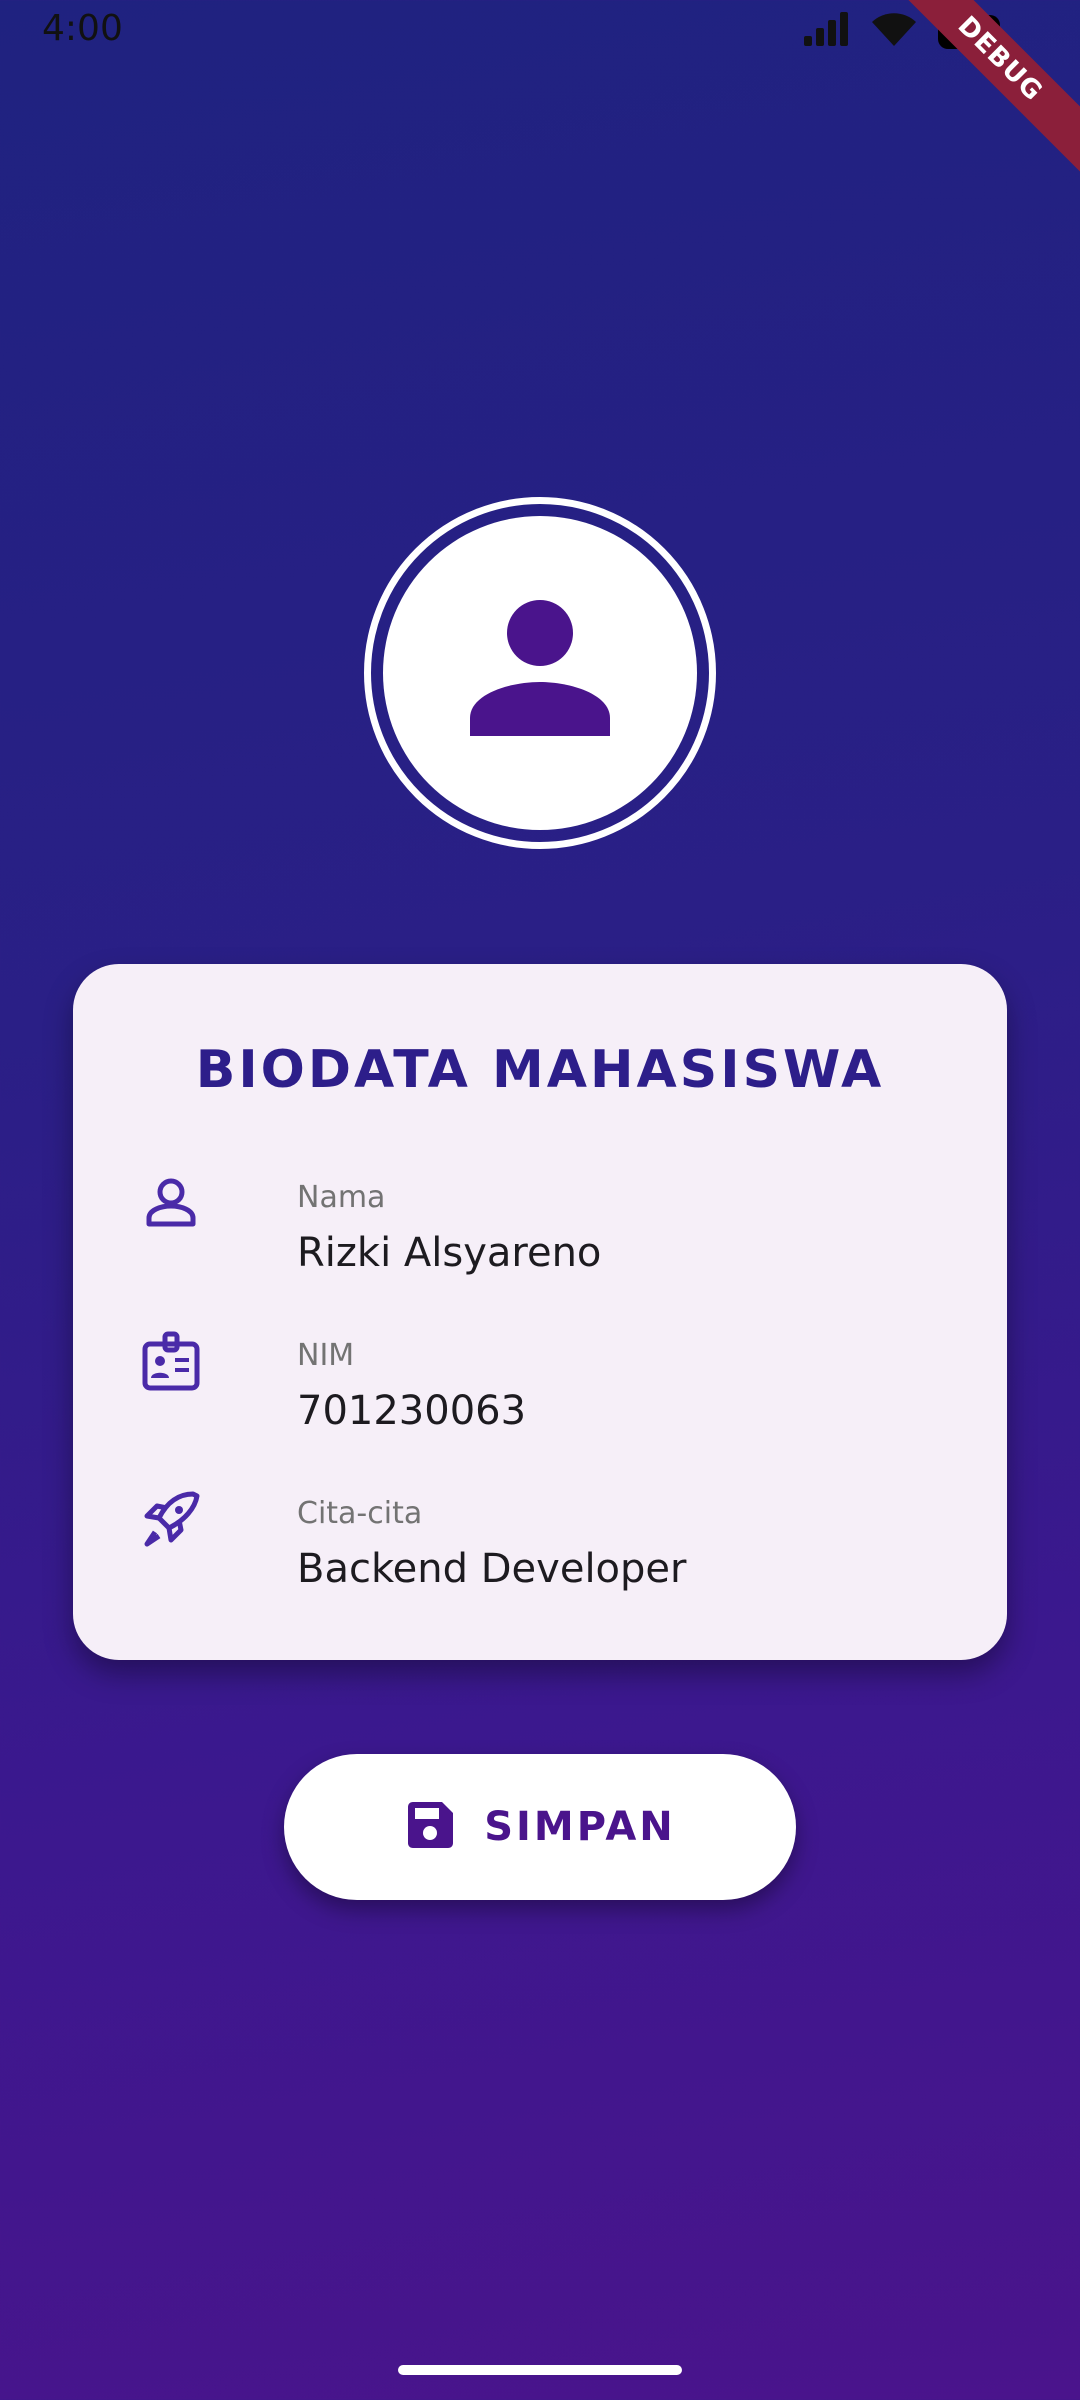  What do you see at coordinates (171, 1204) in the screenshot?
I see `person-outline-icon` at bounding box center [171, 1204].